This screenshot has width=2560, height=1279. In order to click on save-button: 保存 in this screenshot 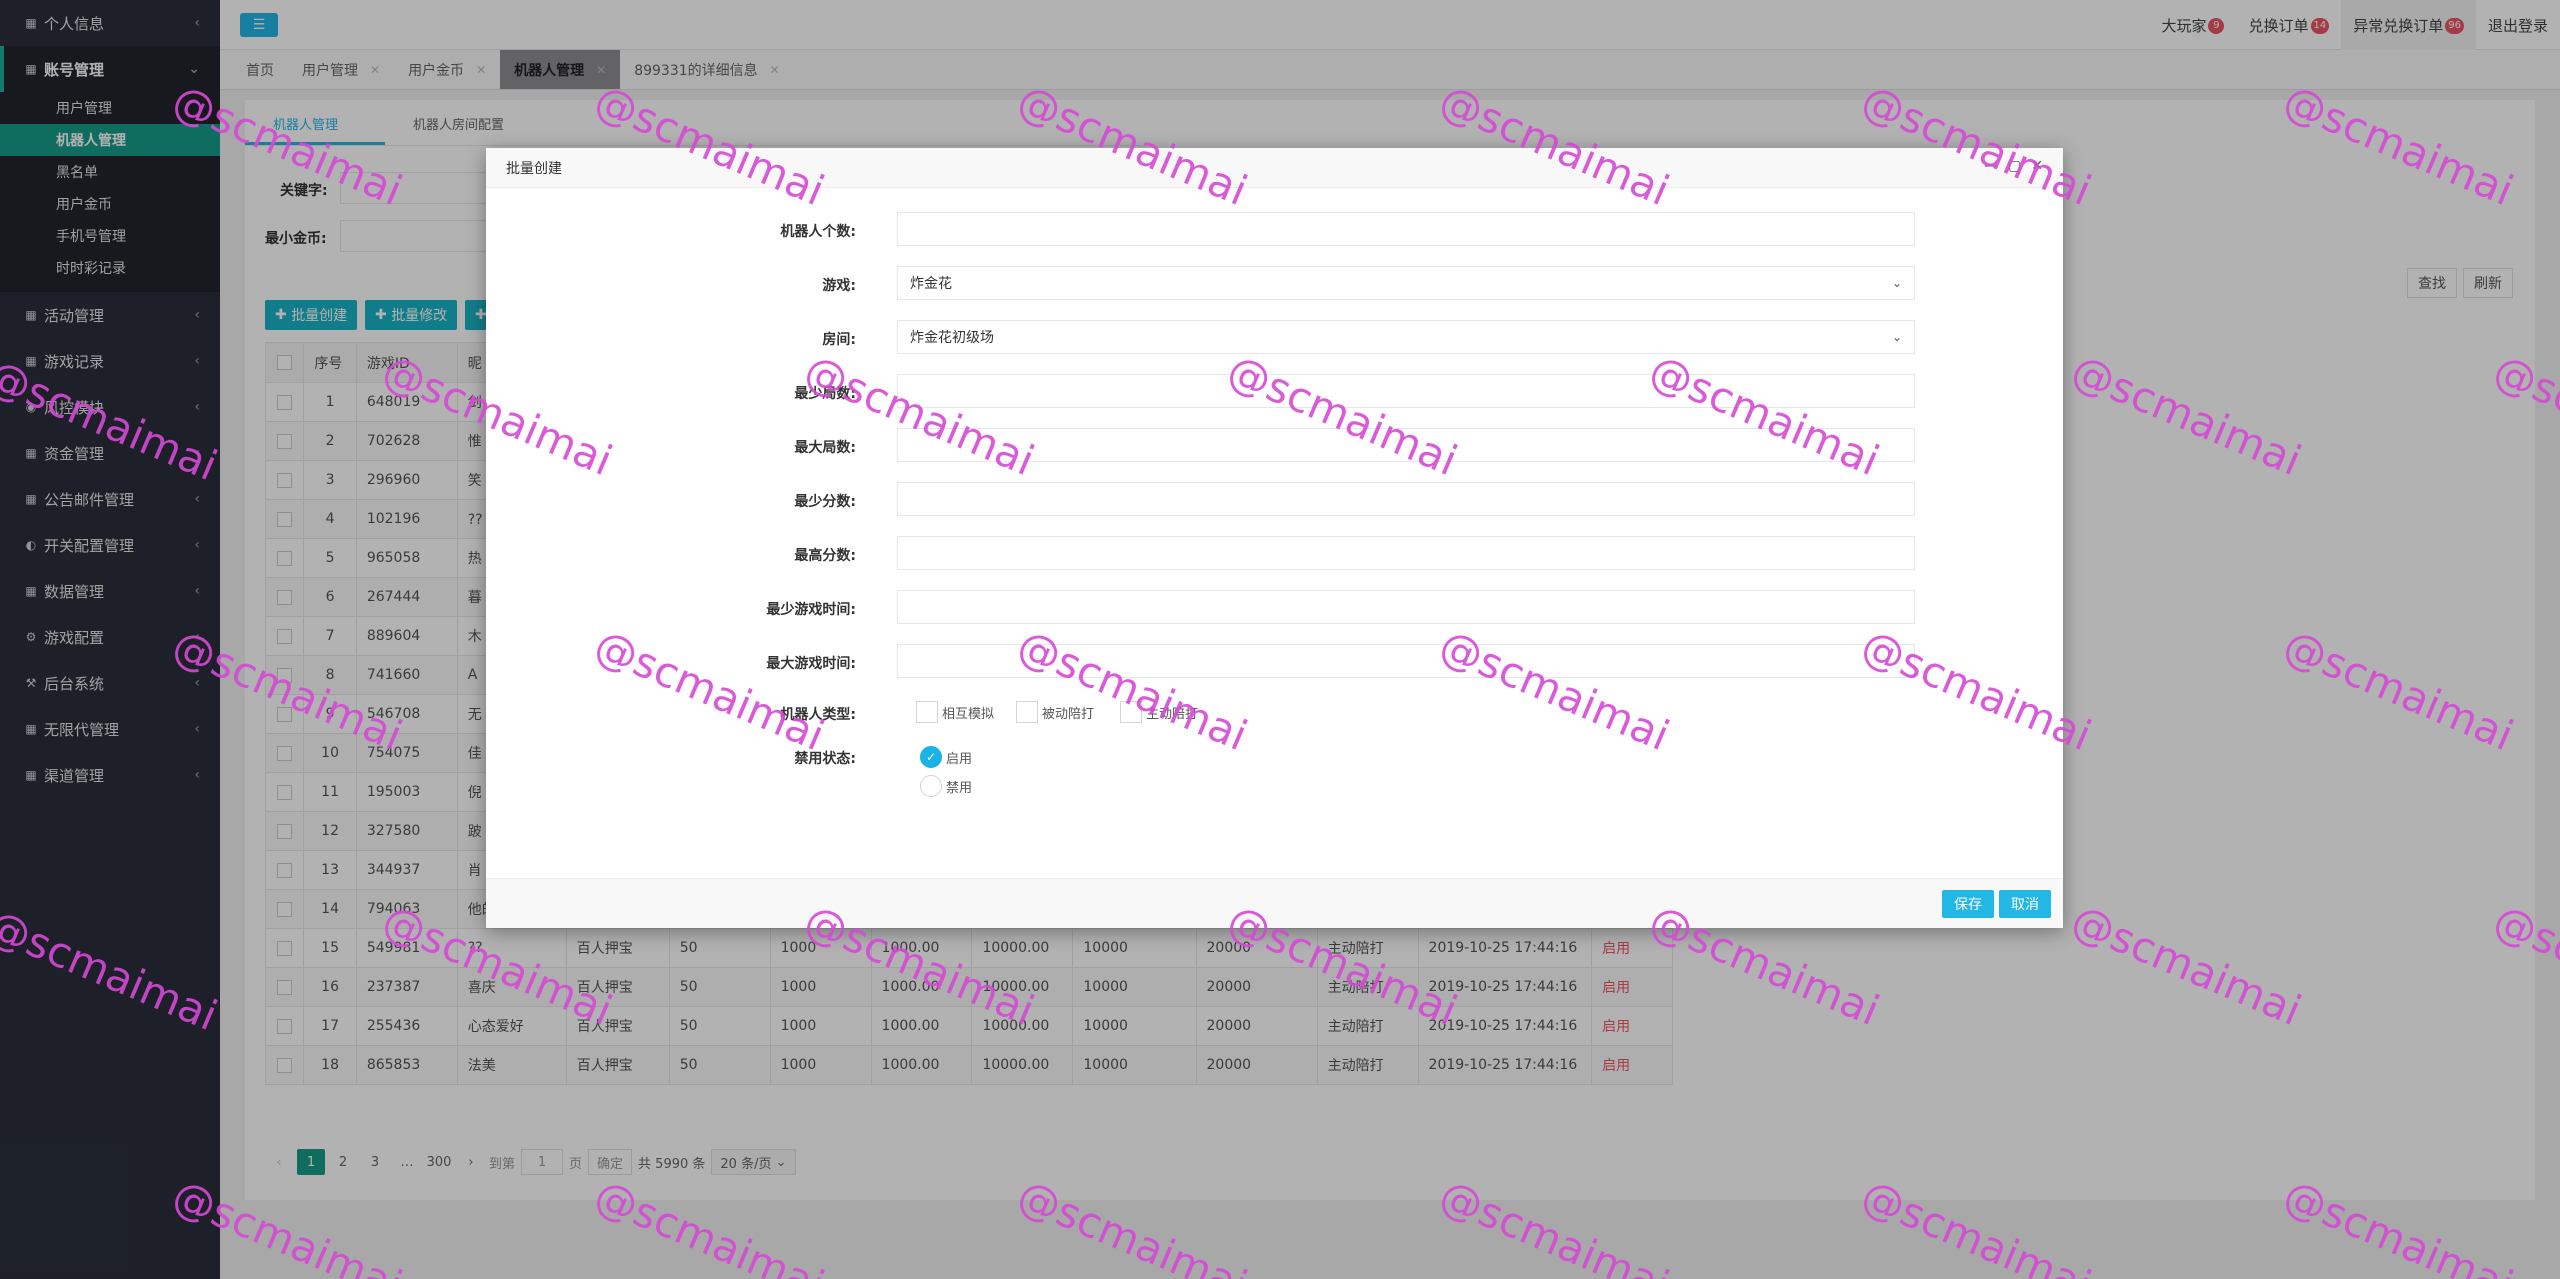, I will do `click(1968, 904)`.